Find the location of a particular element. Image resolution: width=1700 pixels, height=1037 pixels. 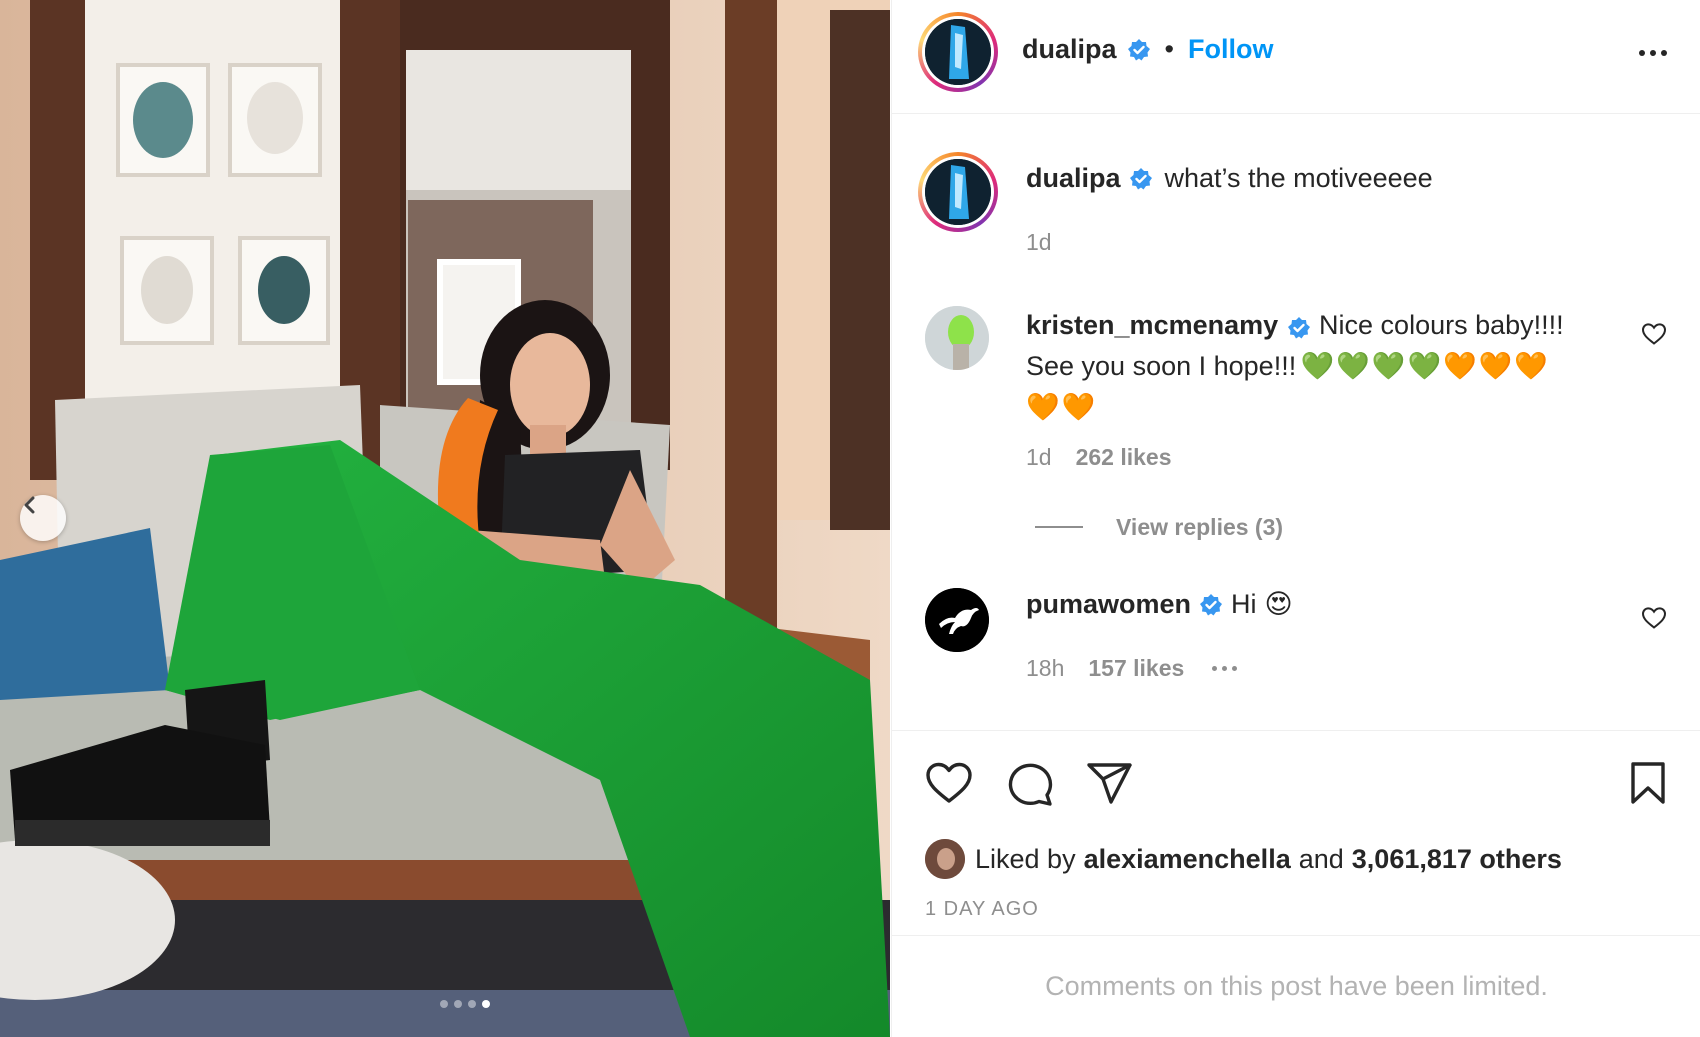

caption-username: dualipa is located at coordinates (1073, 178).